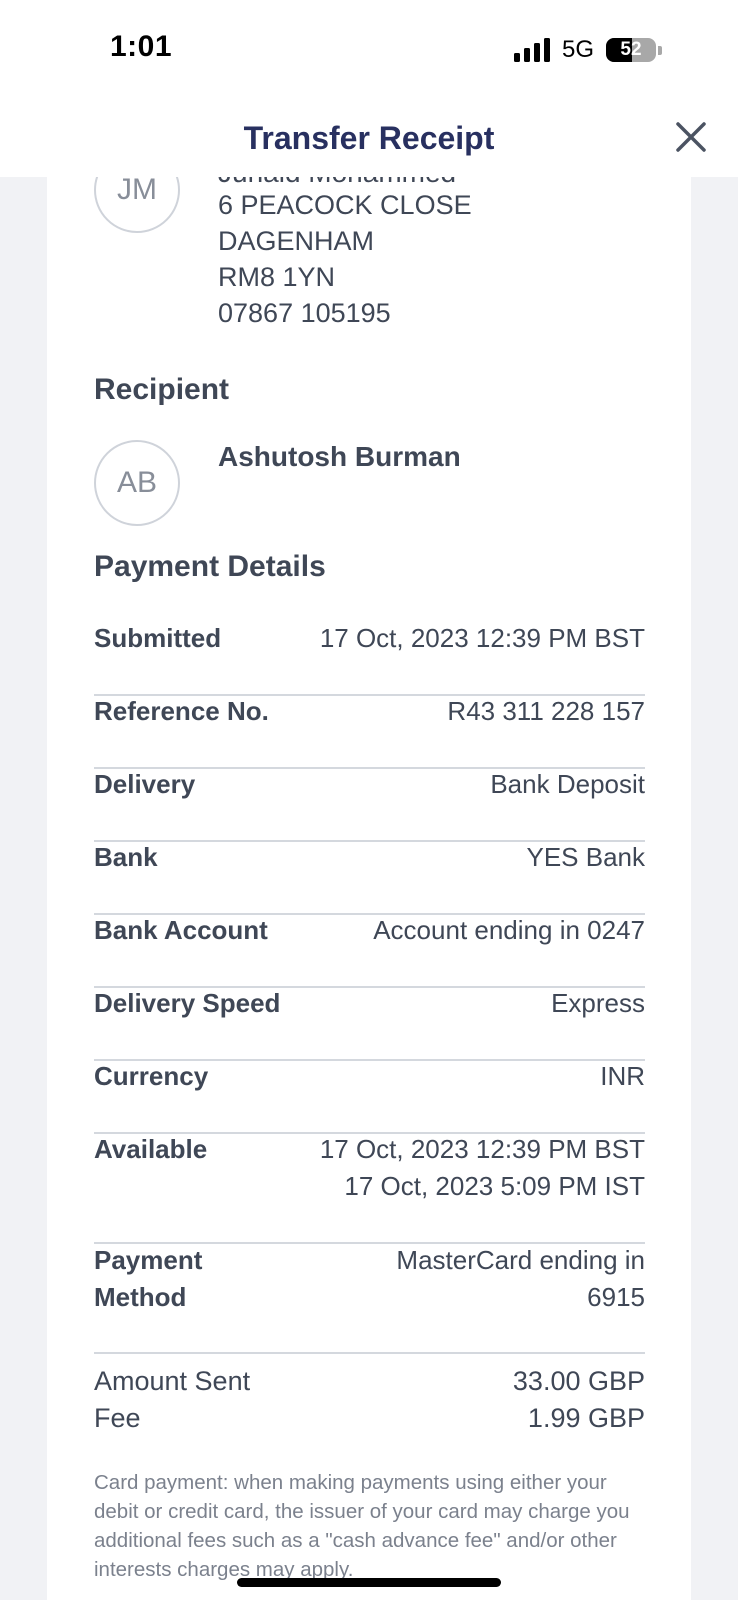  What do you see at coordinates (277, 277) in the screenshot?
I see `sender-address-line: RM8 1YN` at bounding box center [277, 277].